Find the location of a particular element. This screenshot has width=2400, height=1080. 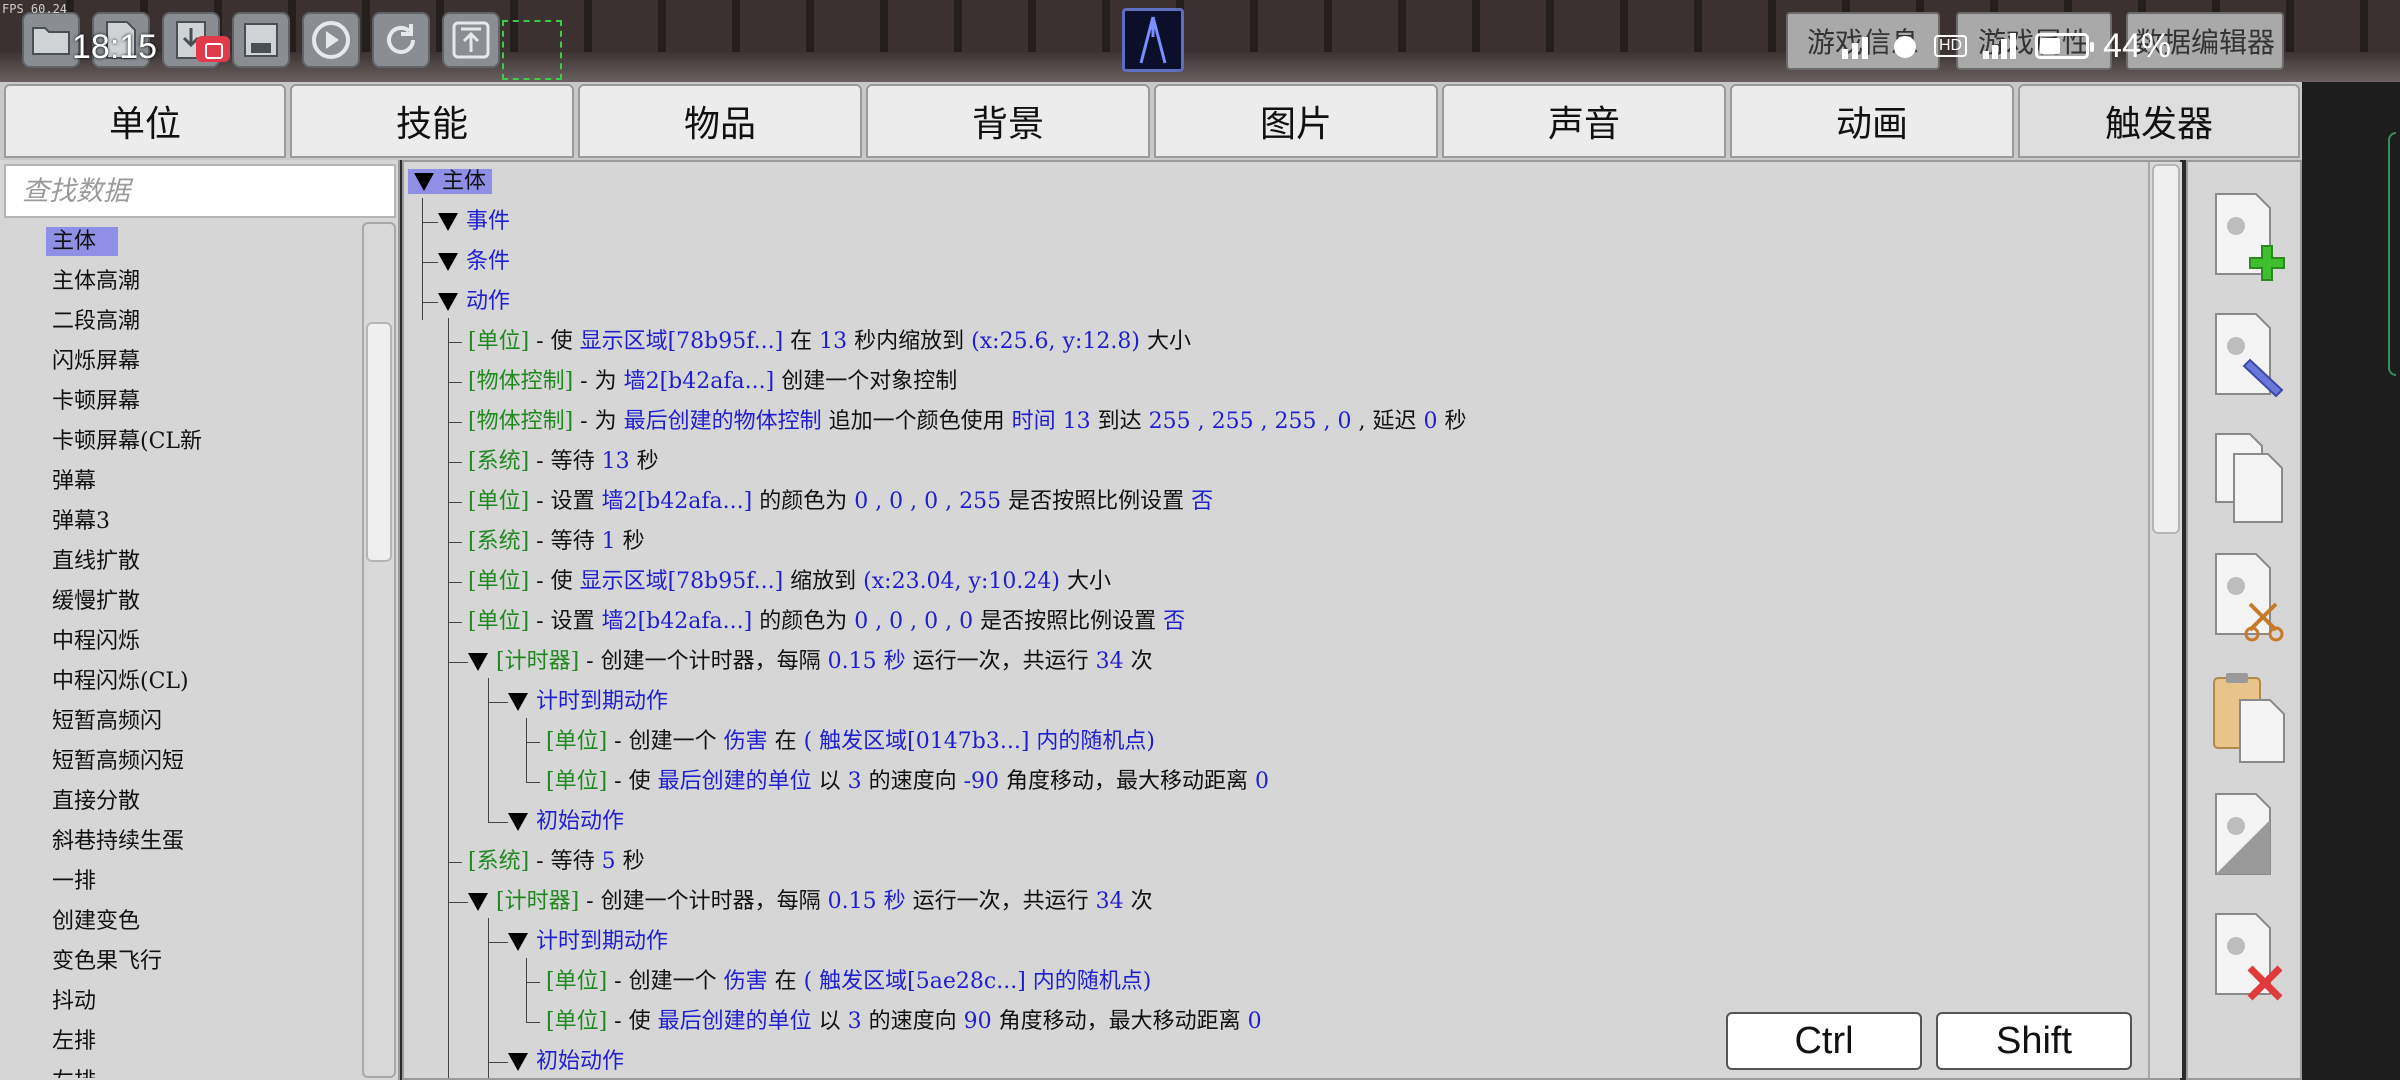

action-param: (x:23.04, y:10.24) is located at coordinates (961, 581).